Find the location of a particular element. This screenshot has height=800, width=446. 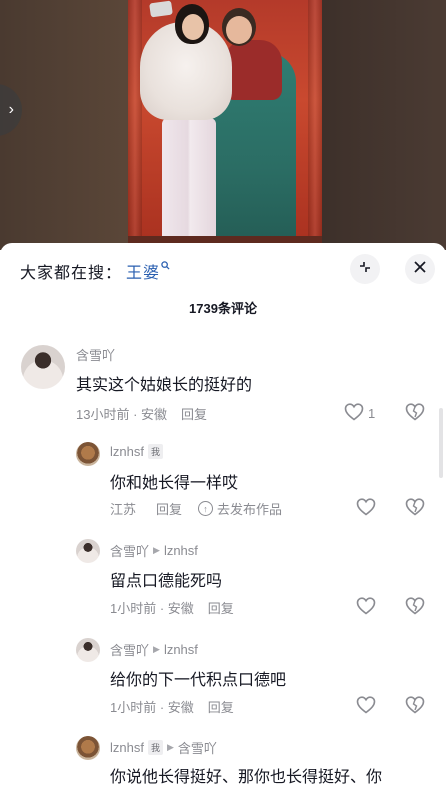

collapse-icon is located at coordinates (365, 269).